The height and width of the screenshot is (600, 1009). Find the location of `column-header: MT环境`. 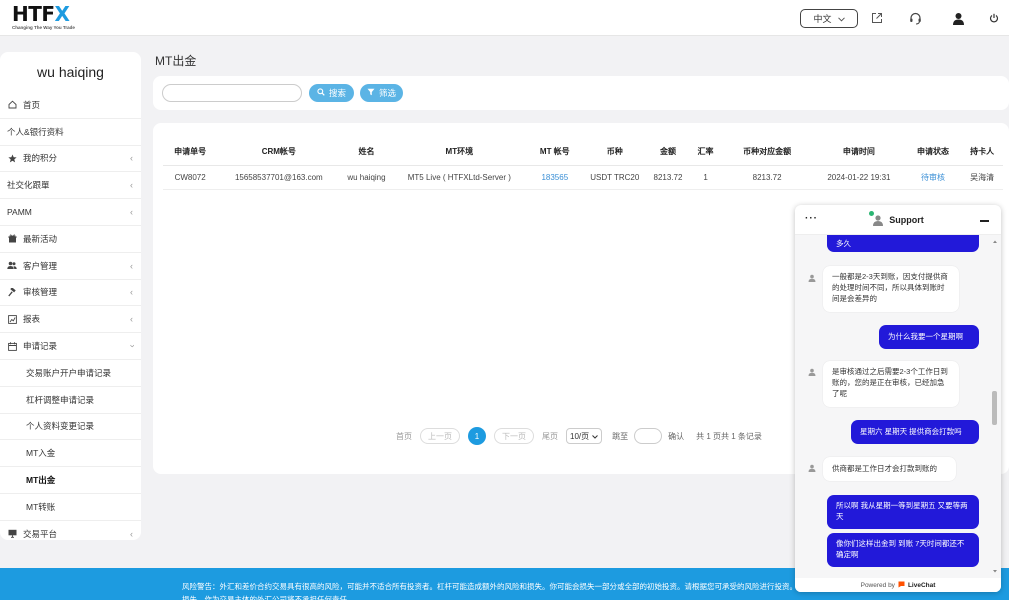

column-header: MT环境 is located at coordinates (459, 152).